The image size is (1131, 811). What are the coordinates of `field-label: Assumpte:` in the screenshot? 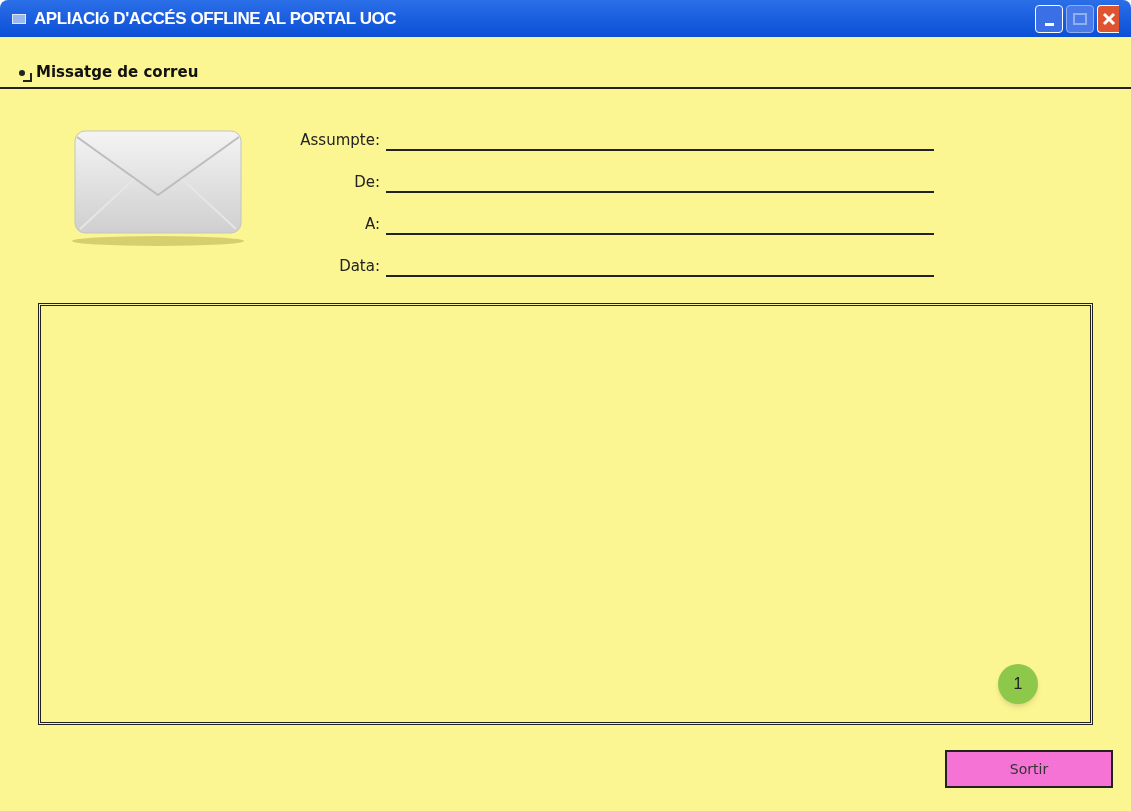 It's located at (340, 140).